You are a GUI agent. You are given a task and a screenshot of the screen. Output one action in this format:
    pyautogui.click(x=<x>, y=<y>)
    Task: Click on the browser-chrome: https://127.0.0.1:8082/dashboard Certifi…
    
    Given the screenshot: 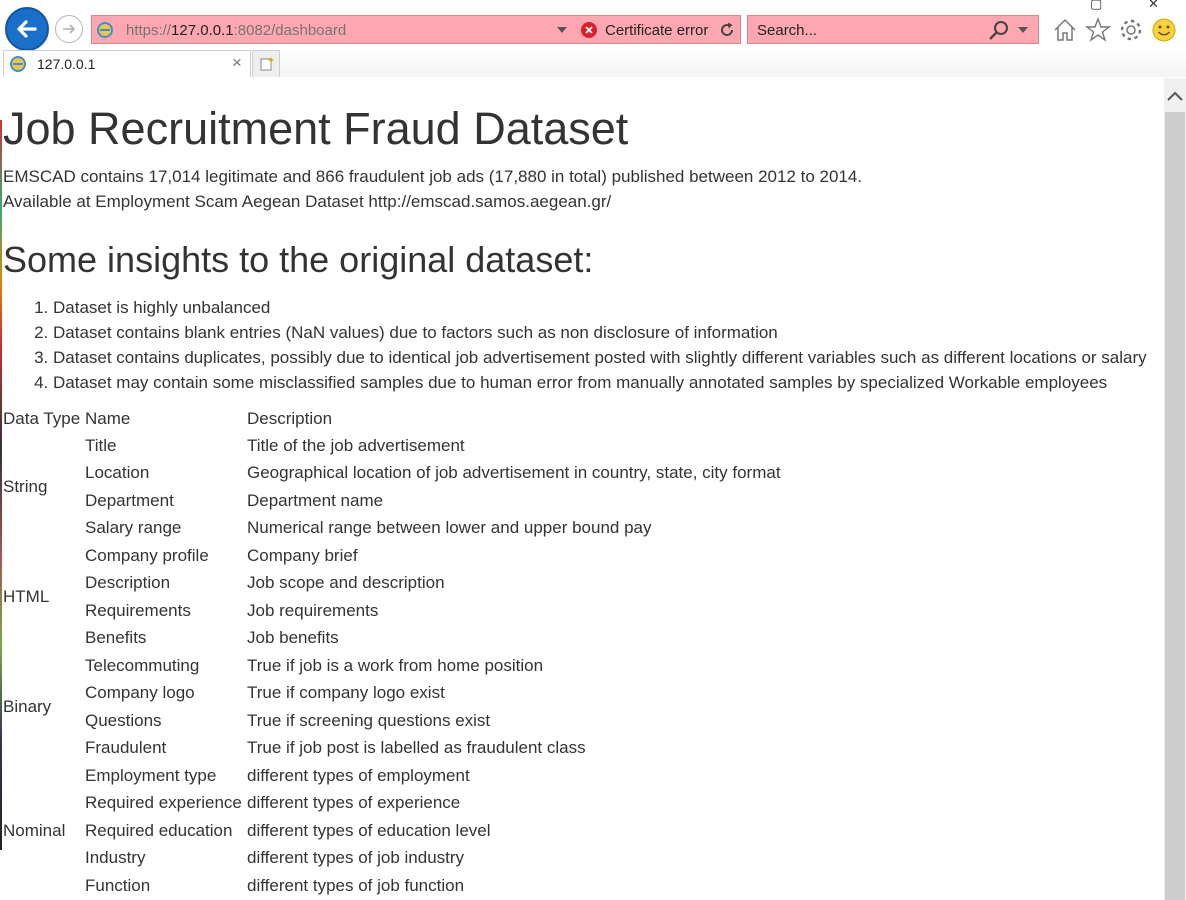 What is the action you would take?
    pyautogui.click(x=593, y=39)
    